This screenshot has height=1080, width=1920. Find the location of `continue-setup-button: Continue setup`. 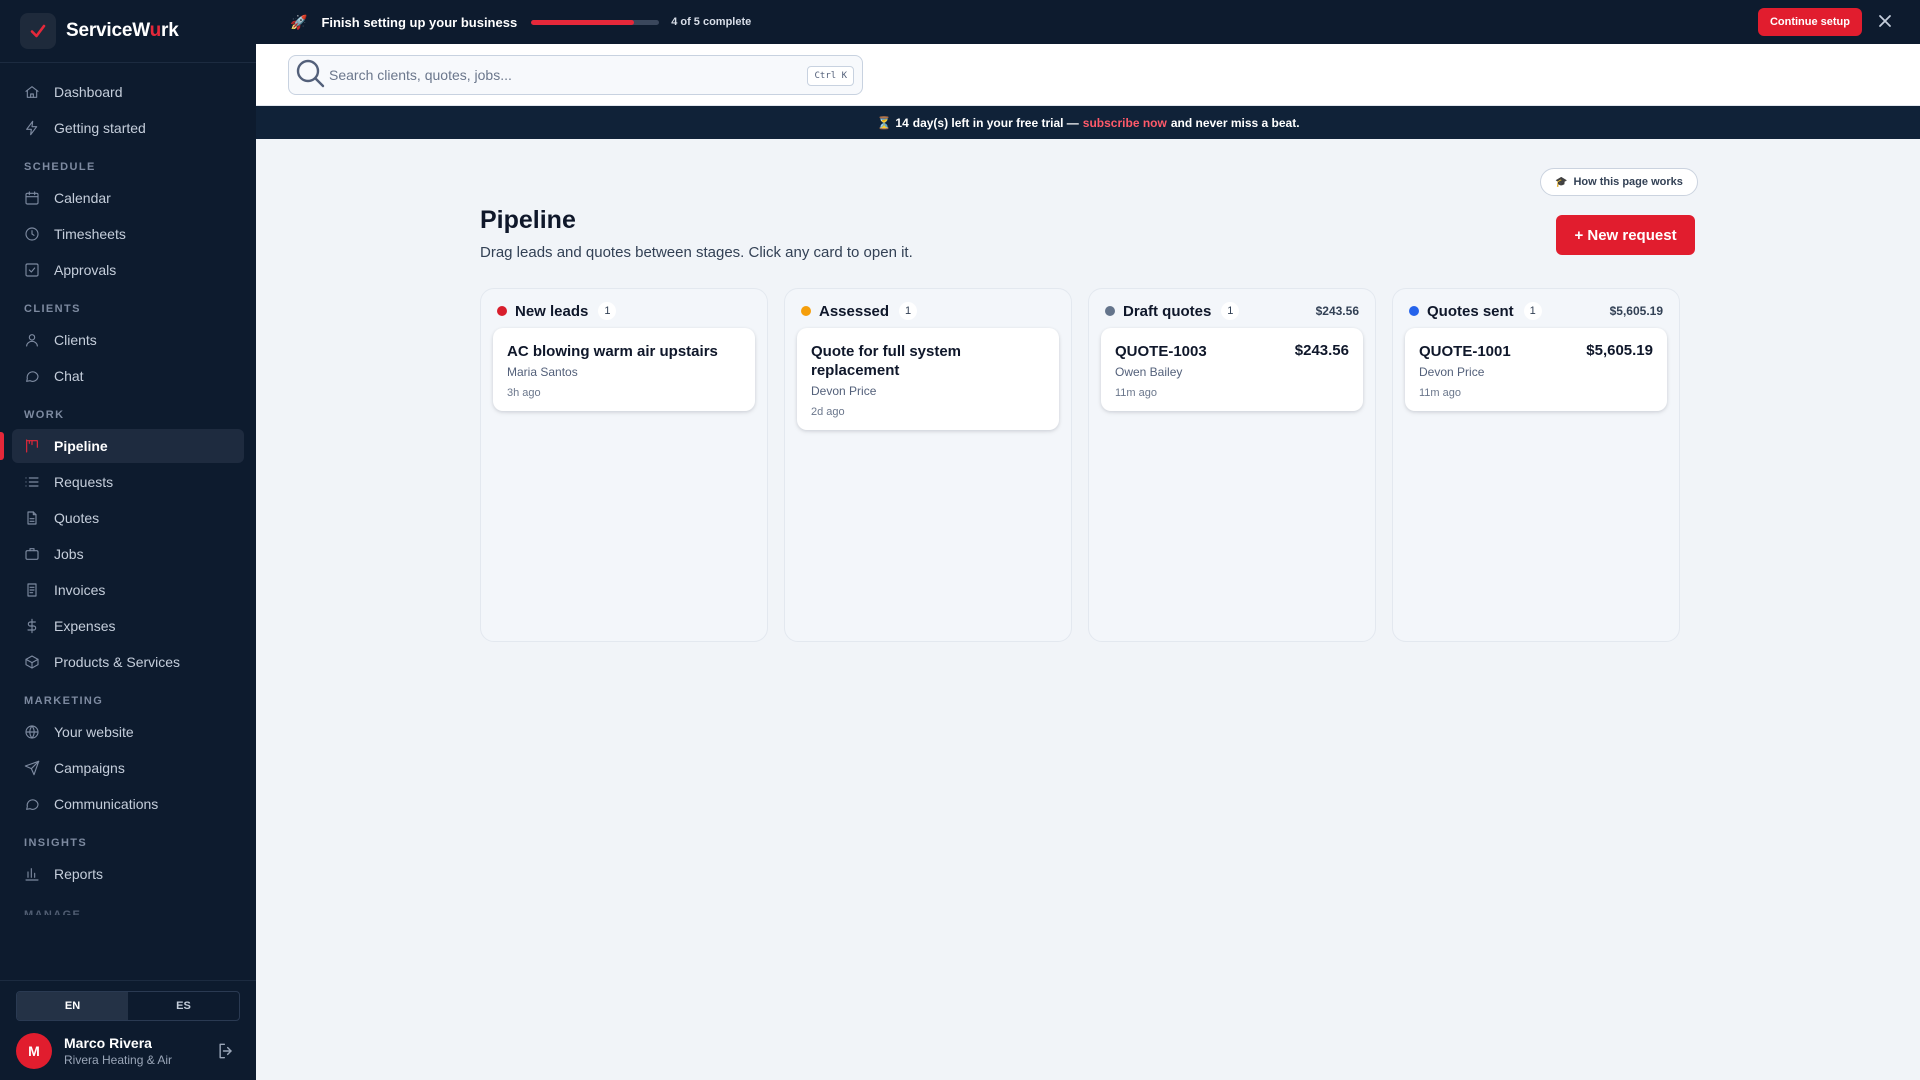

continue-setup-button: Continue setup is located at coordinates (1809, 22).